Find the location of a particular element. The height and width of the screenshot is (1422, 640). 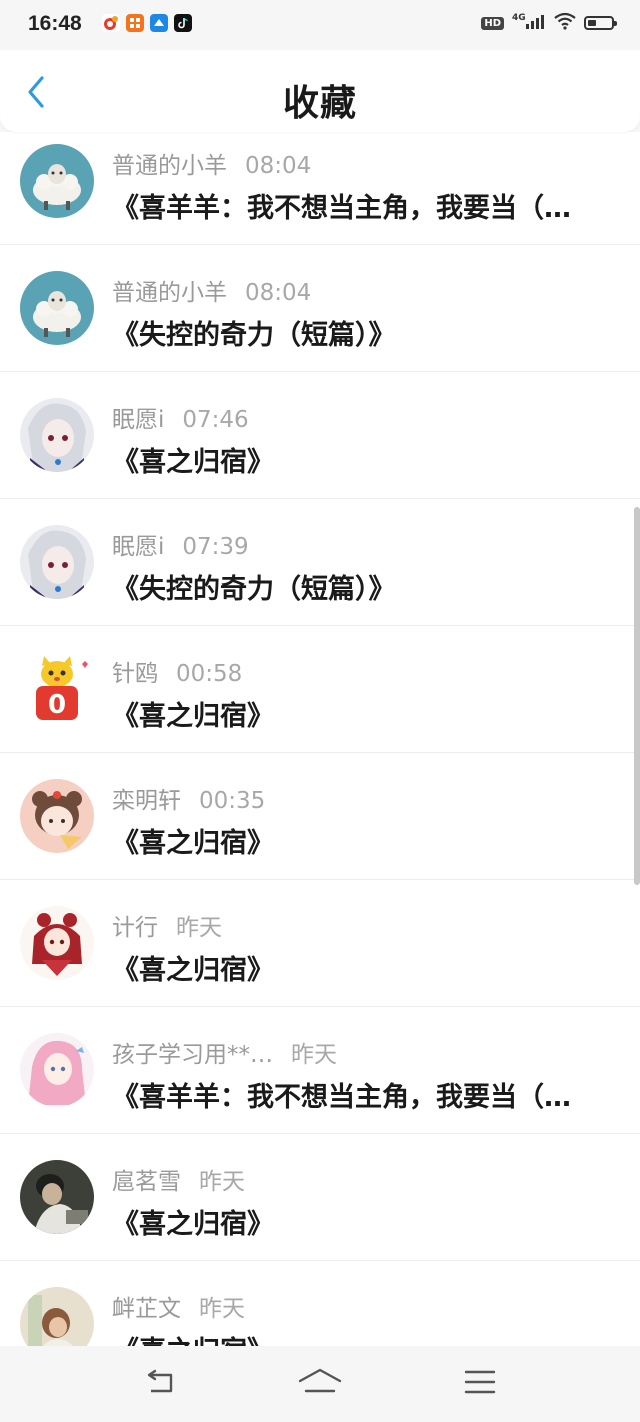

page-title: 收藏 is located at coordinates (319, 103).